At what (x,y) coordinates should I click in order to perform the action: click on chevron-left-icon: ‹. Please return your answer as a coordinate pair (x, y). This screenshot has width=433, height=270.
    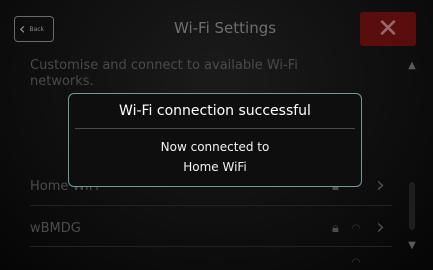
    Looking at the image, I should click on (22, 28).